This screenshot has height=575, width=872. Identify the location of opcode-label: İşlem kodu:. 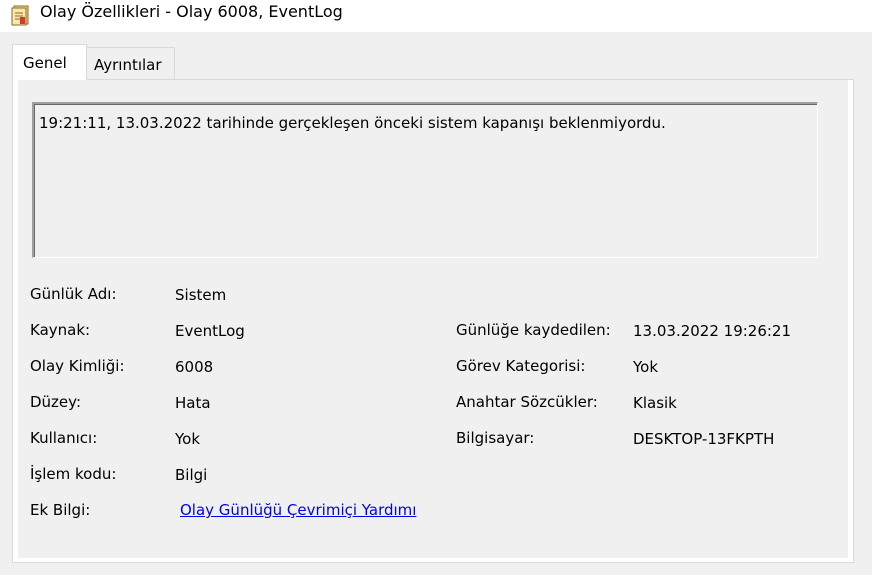
(73, 474).